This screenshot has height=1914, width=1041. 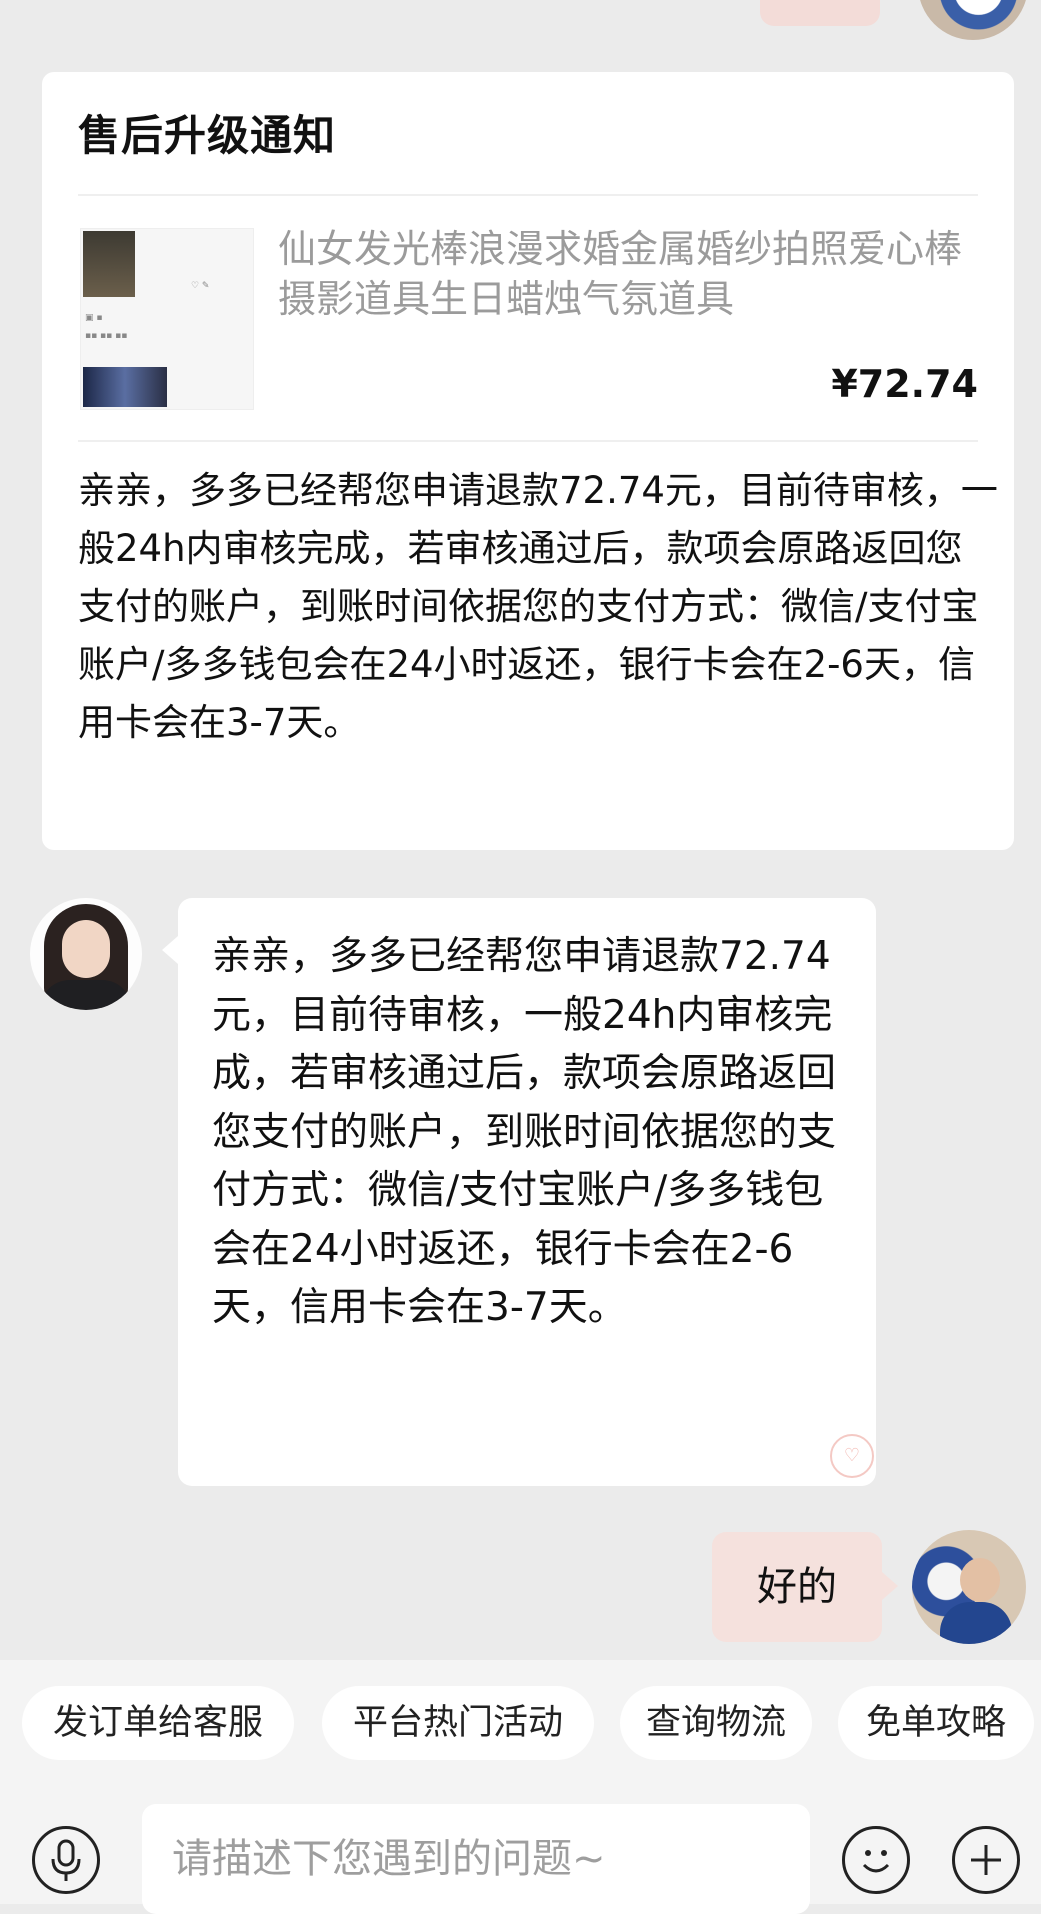 What do you see at coordinates (876, 1860) in the screenshot?
I see `emoji-icon` at bounding box center [876, 1860].